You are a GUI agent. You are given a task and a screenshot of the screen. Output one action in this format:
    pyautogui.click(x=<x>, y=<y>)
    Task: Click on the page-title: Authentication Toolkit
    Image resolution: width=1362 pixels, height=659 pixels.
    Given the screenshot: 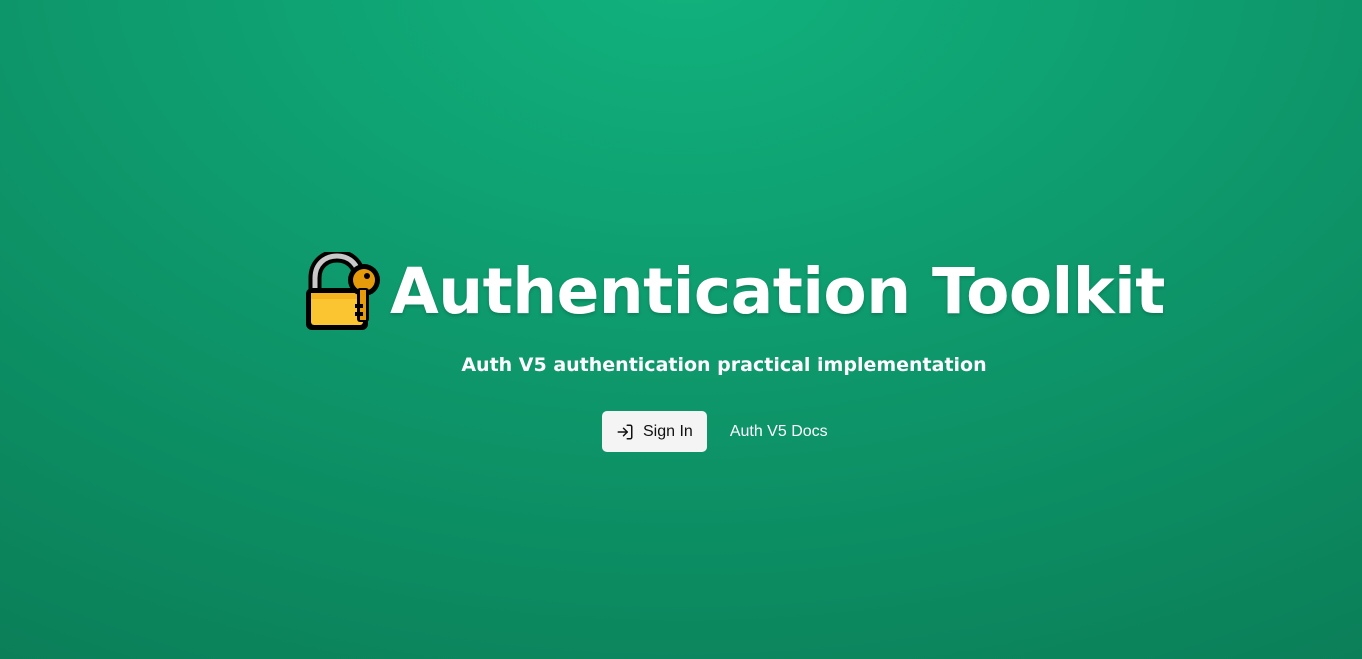 What is the action you would take?
    pyautogui.click(x=777, y=291)
    